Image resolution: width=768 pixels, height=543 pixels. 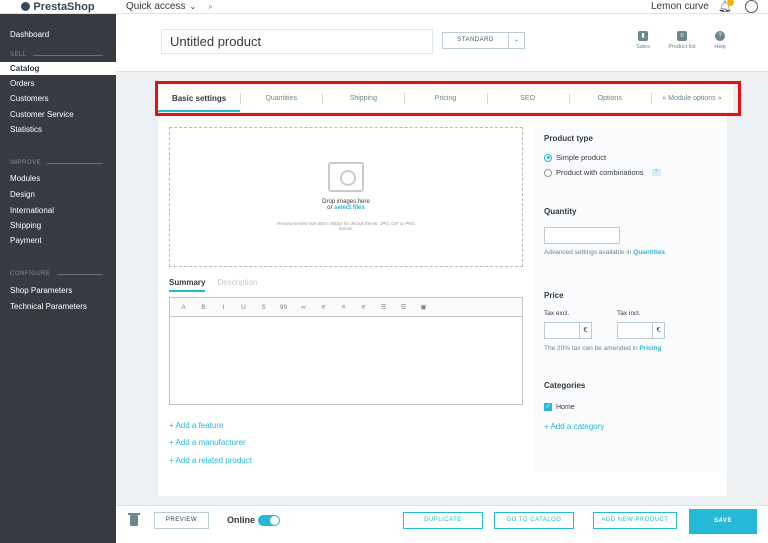 I want to click on go-to-catalog-button: GO TO CATALOG, so click(x=534, y=520).